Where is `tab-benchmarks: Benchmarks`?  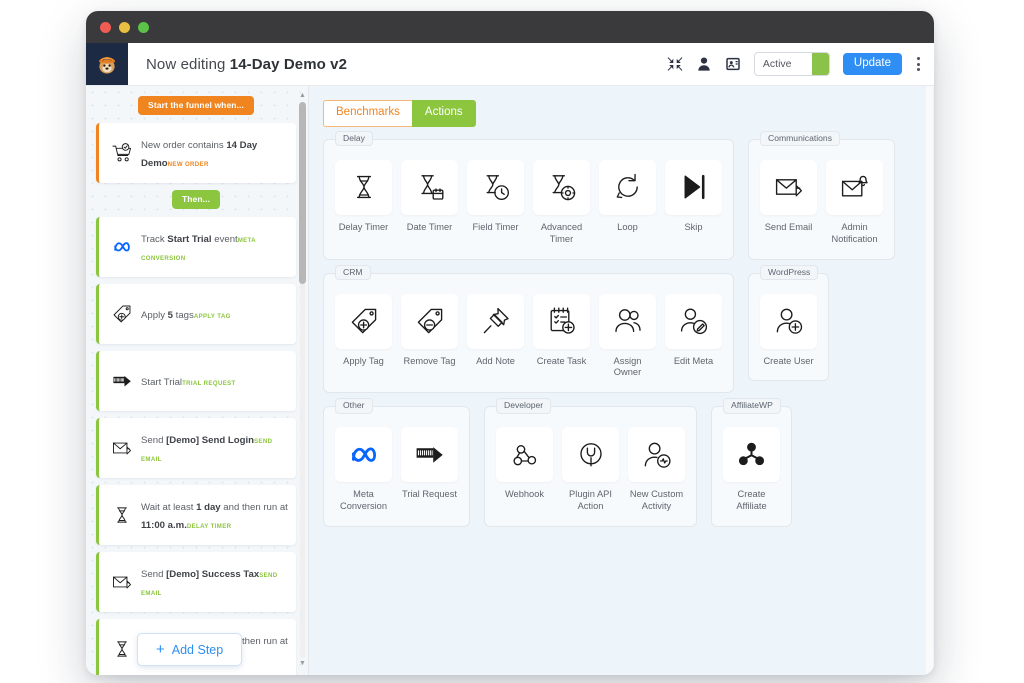
tab-benchmarks: Benchmarks is located at coordinates (367, 113).